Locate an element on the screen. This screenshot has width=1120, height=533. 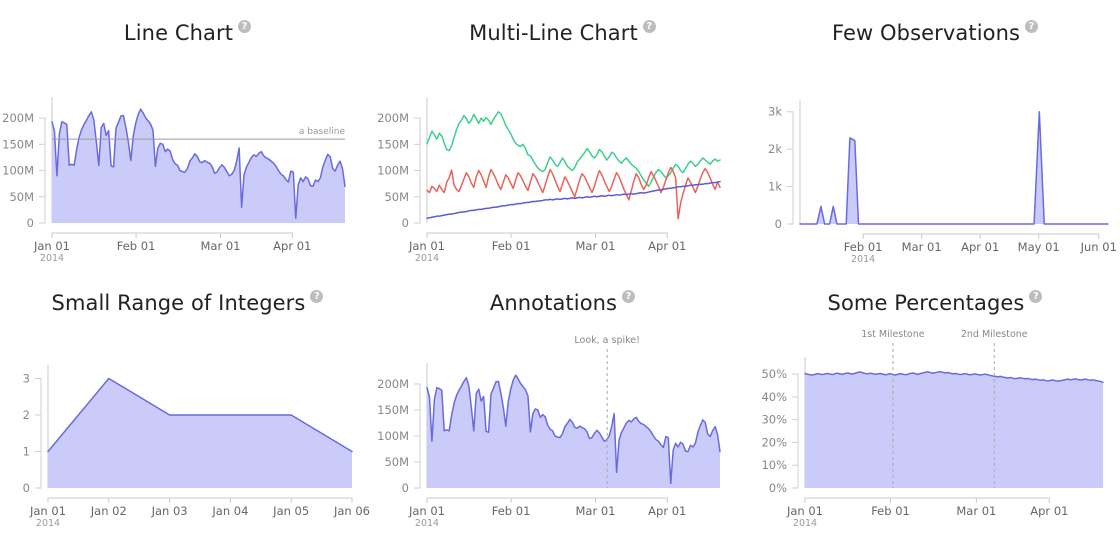
y-axis-tick-label: 0% is located at coordinates (778, 488).